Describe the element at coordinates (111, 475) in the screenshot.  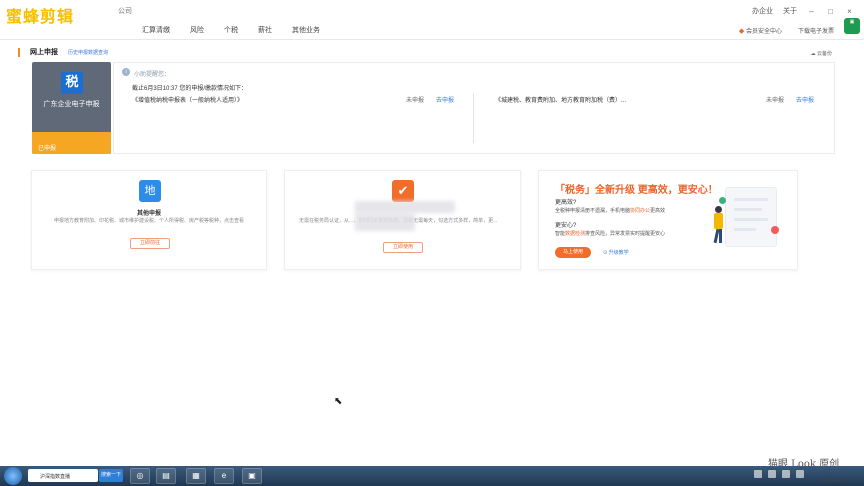
I see `taskbar-search-button: 搜索一下` at that location.